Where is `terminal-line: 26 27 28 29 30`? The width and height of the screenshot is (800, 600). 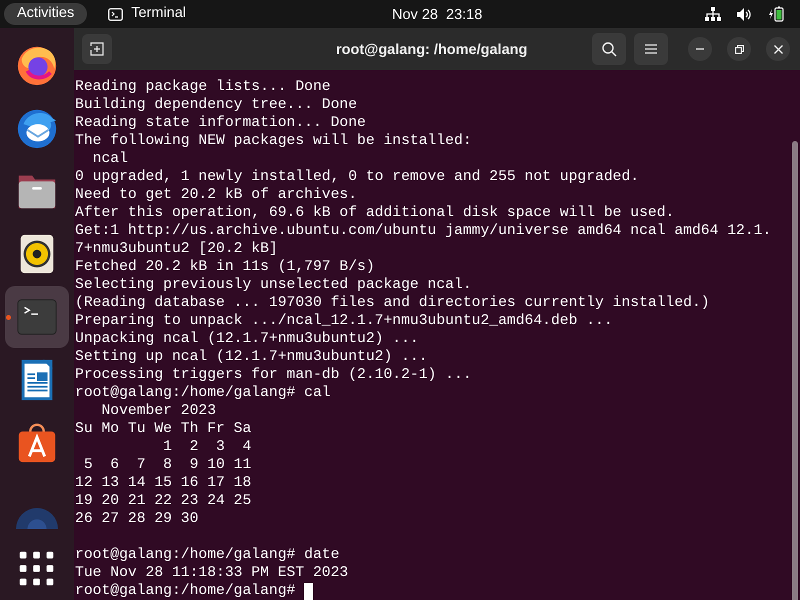
terminal-line: 26 27 28 29 30 is located at coordinates (136, 519).